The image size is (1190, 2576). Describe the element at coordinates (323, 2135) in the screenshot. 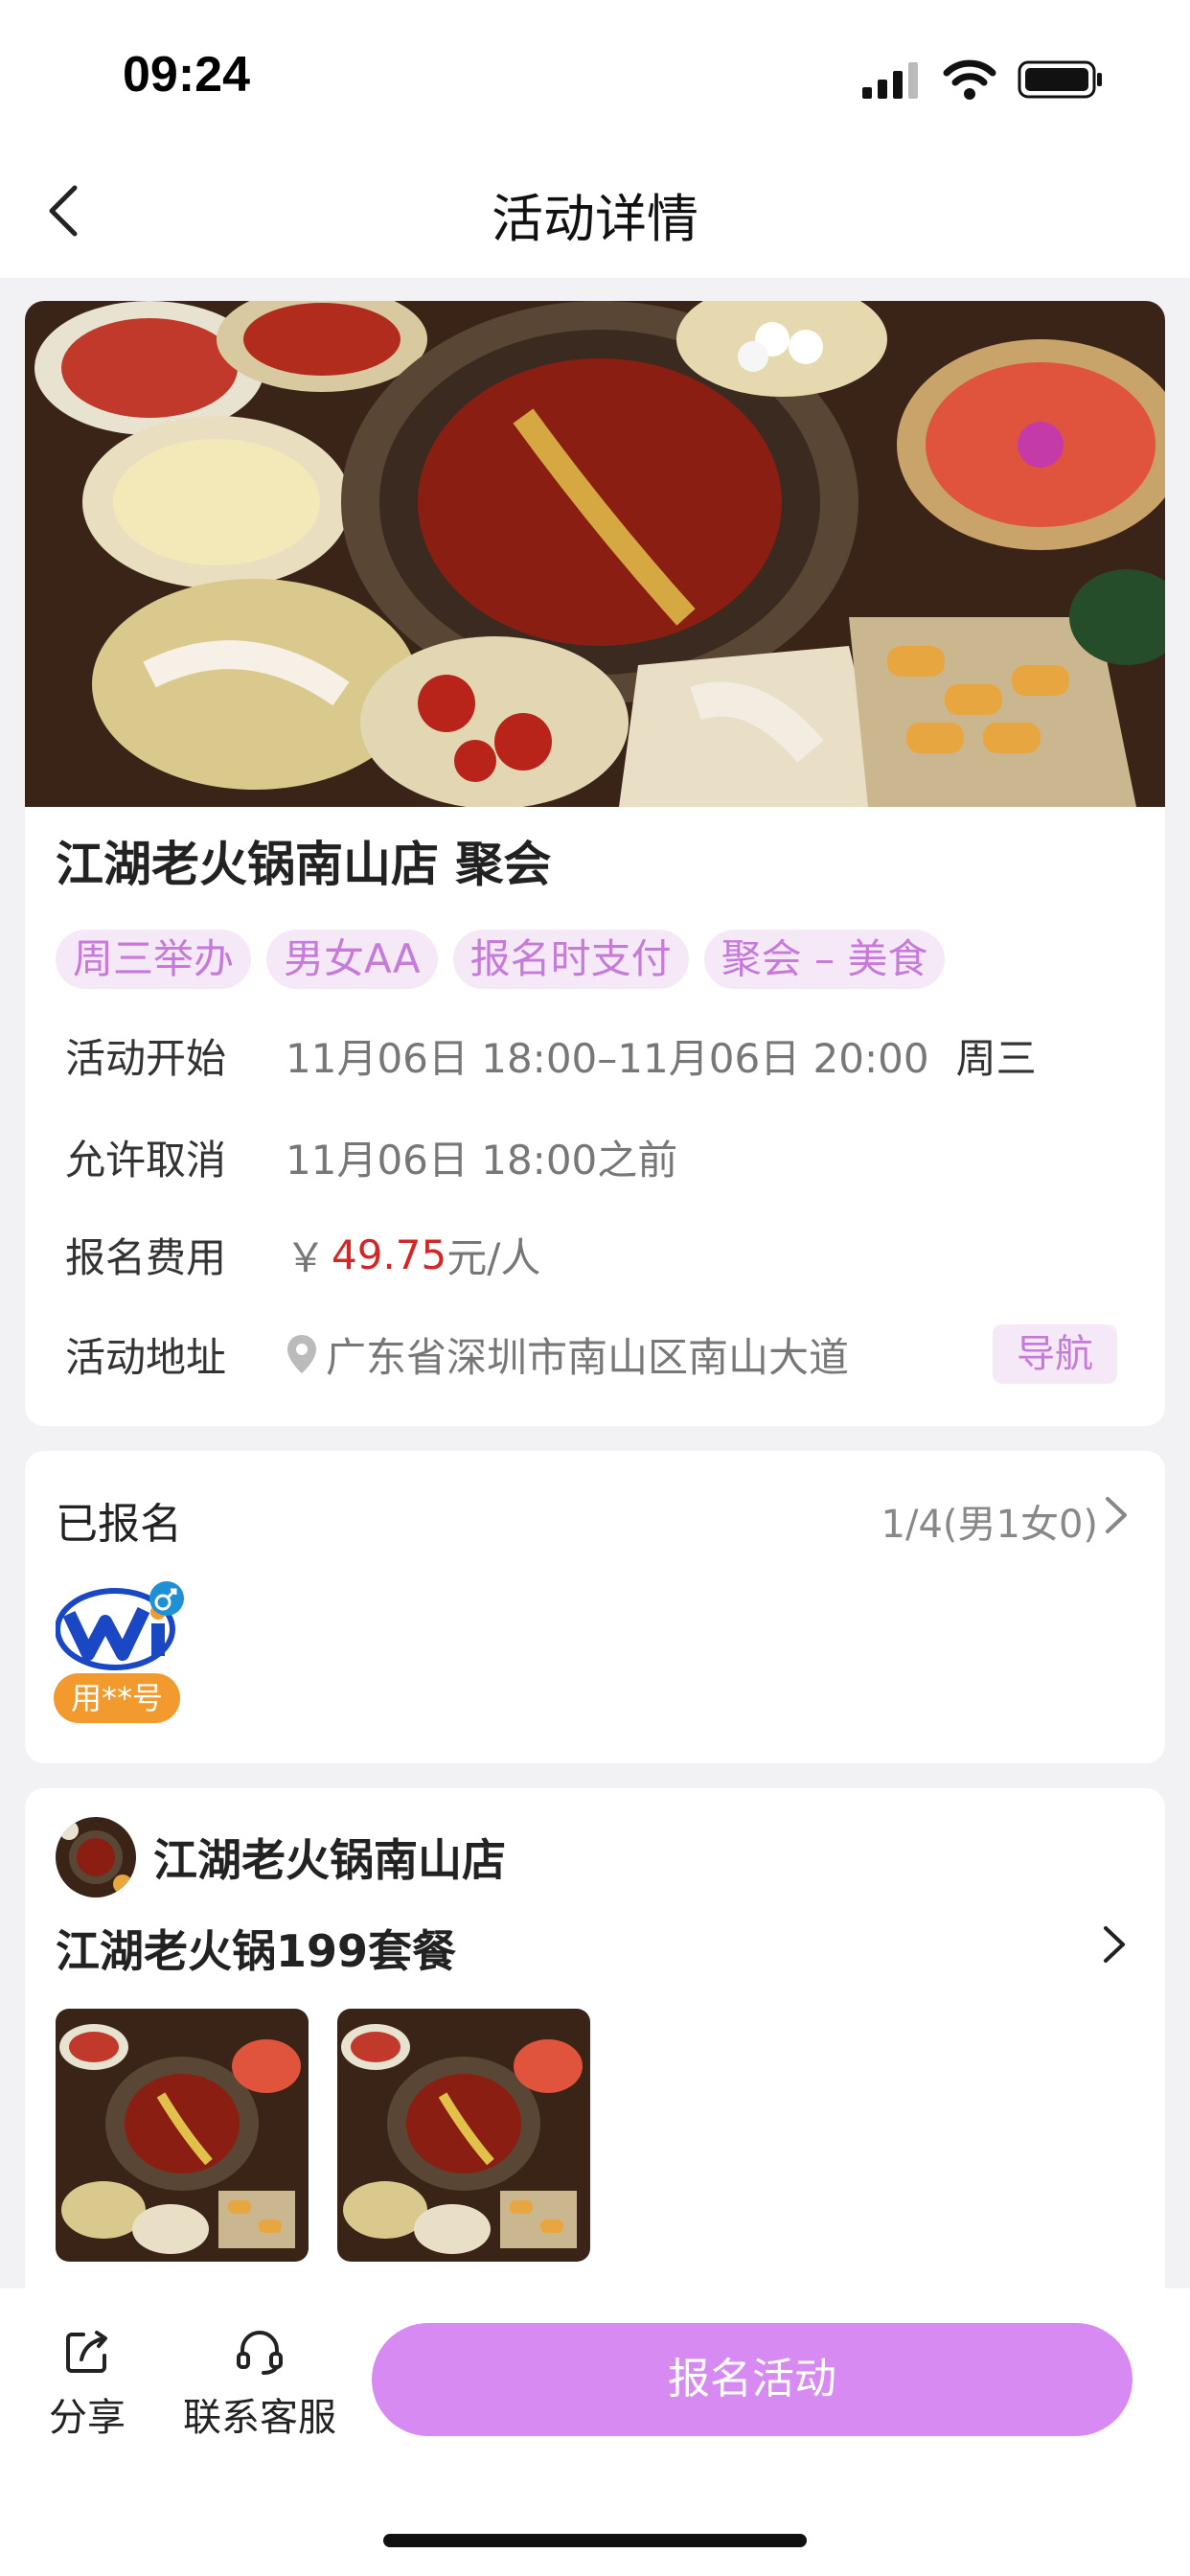

I see `package-photos` at that location.